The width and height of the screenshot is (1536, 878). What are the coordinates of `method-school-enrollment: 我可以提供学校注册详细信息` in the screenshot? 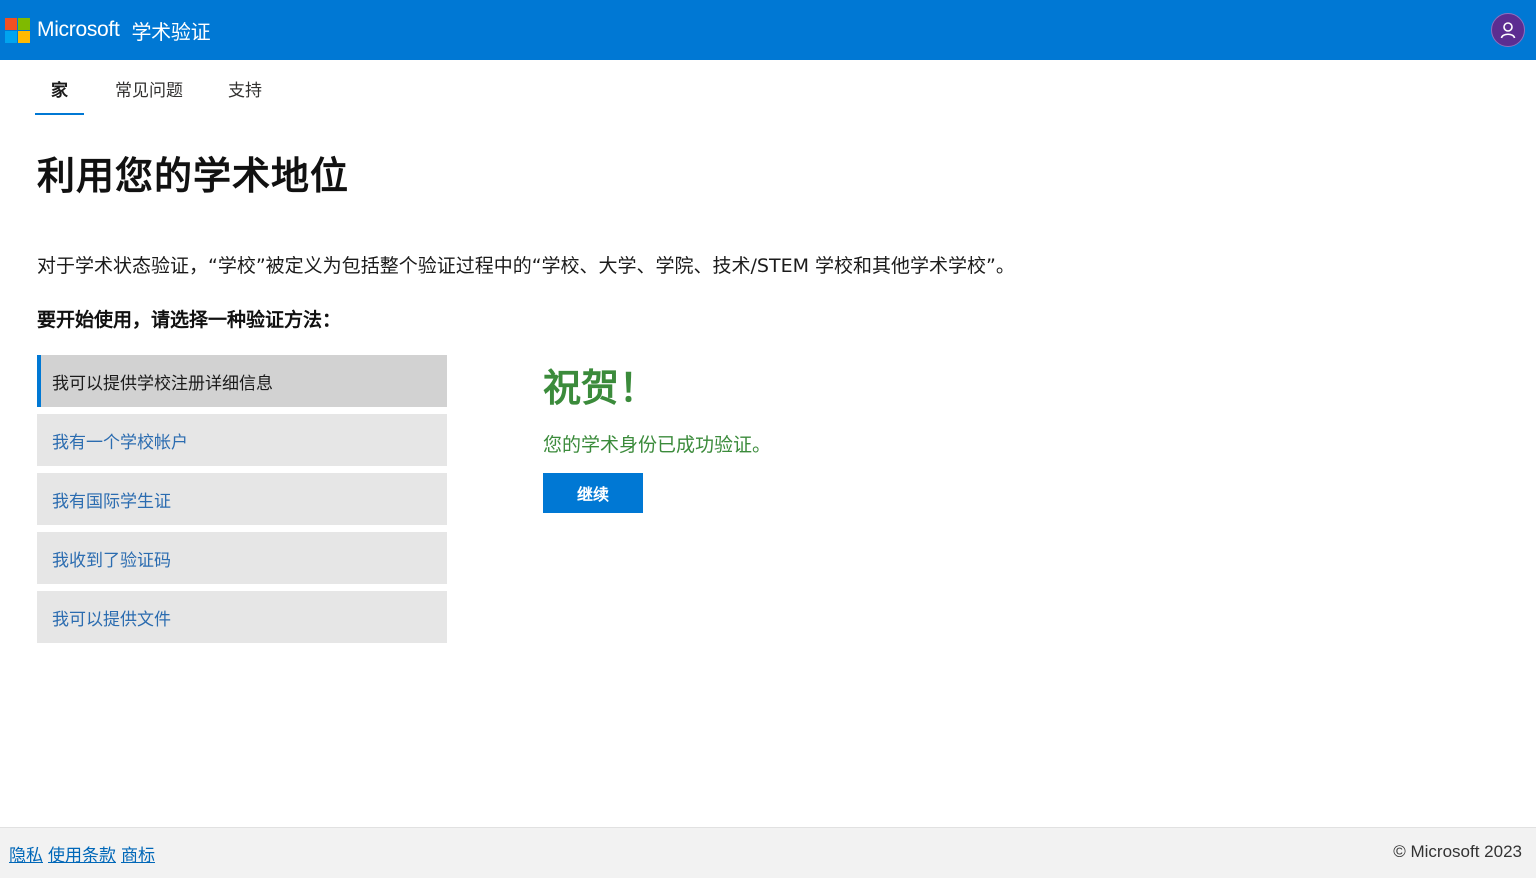 It's located at (242, 381).